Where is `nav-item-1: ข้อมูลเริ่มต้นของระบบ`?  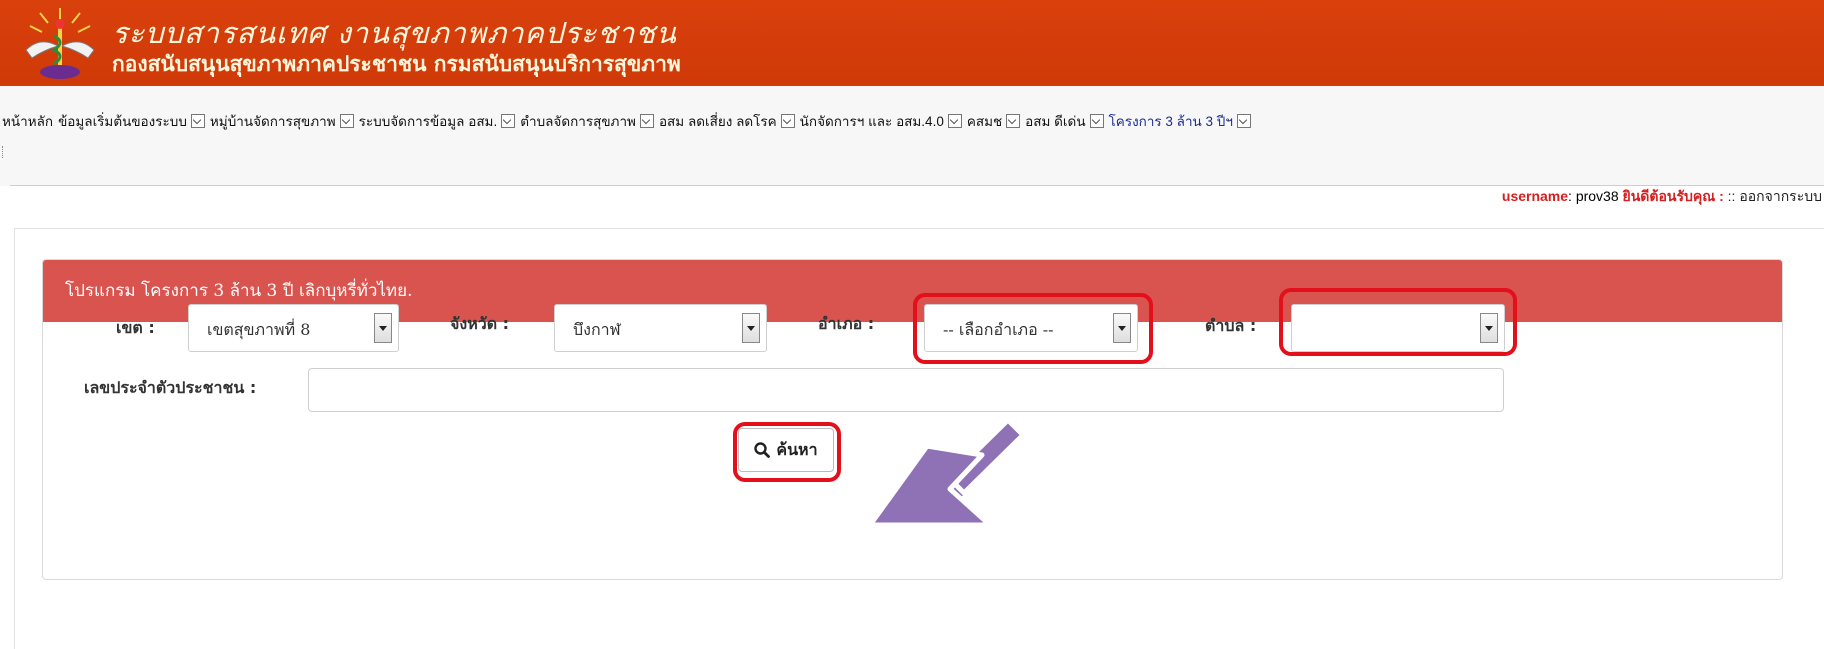
nav-item-1: ข้อมูลเริ่มต้นของระบบ is located at coordinates (131, 121).